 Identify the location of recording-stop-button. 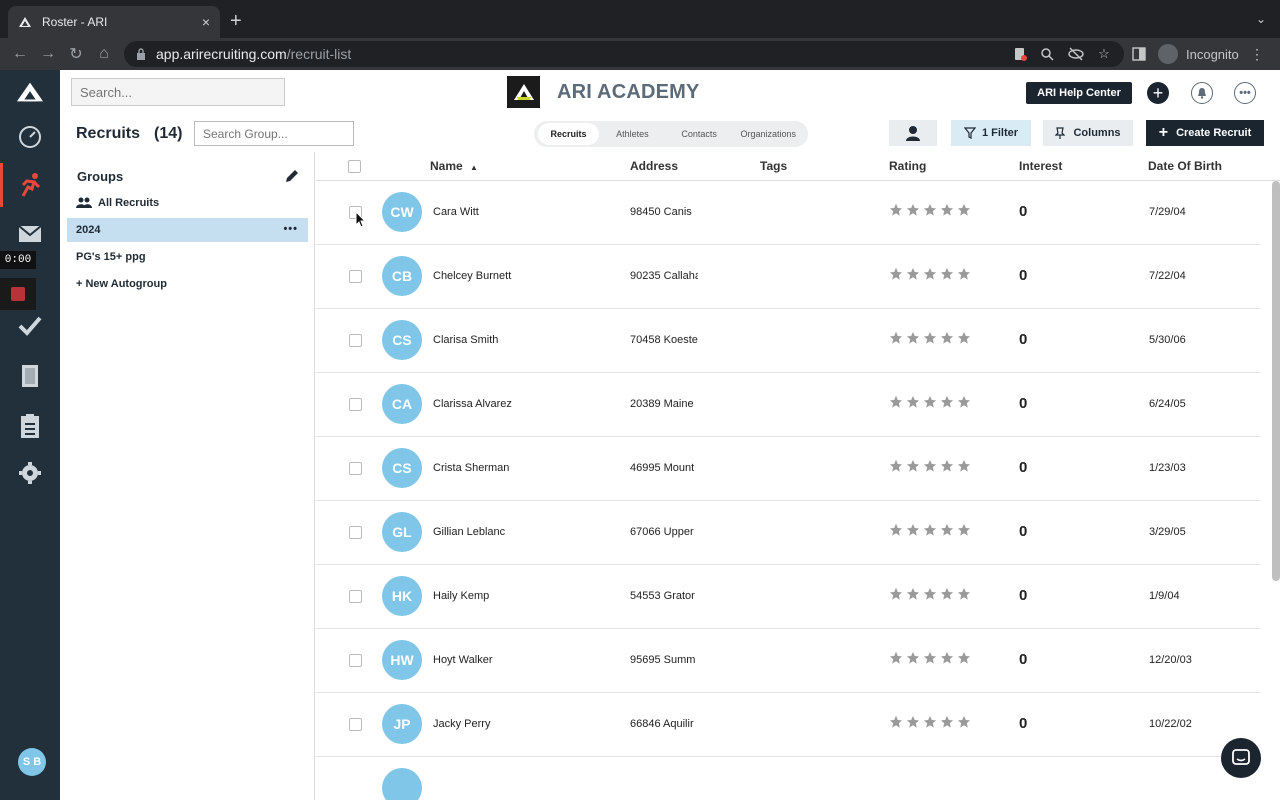
(18, 294).